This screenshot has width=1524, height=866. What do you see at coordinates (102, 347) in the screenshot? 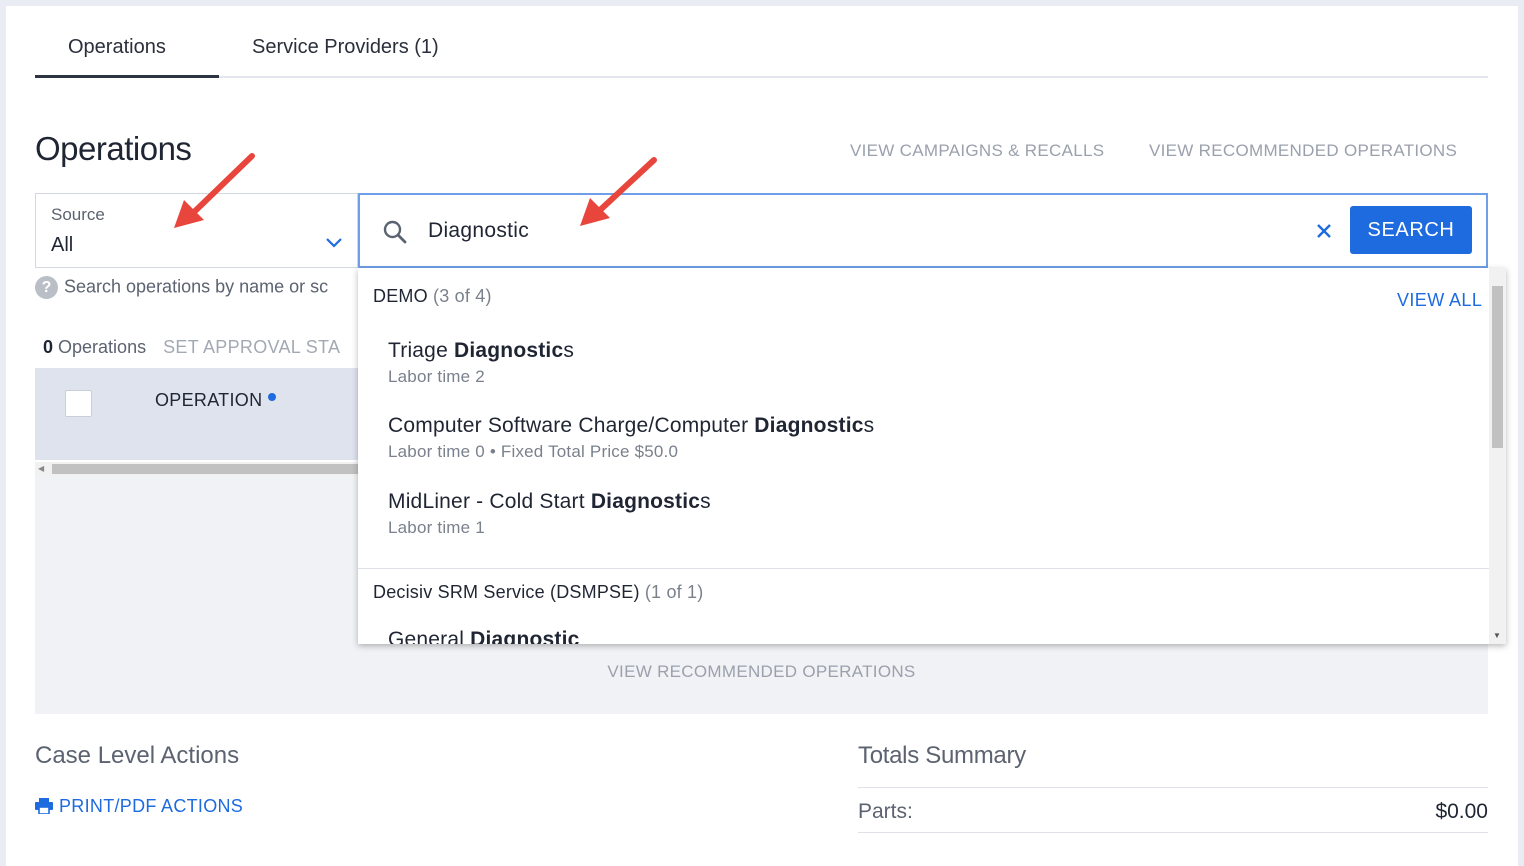
I see `operations-count-label: Operations` at bounding box center [102, 347].